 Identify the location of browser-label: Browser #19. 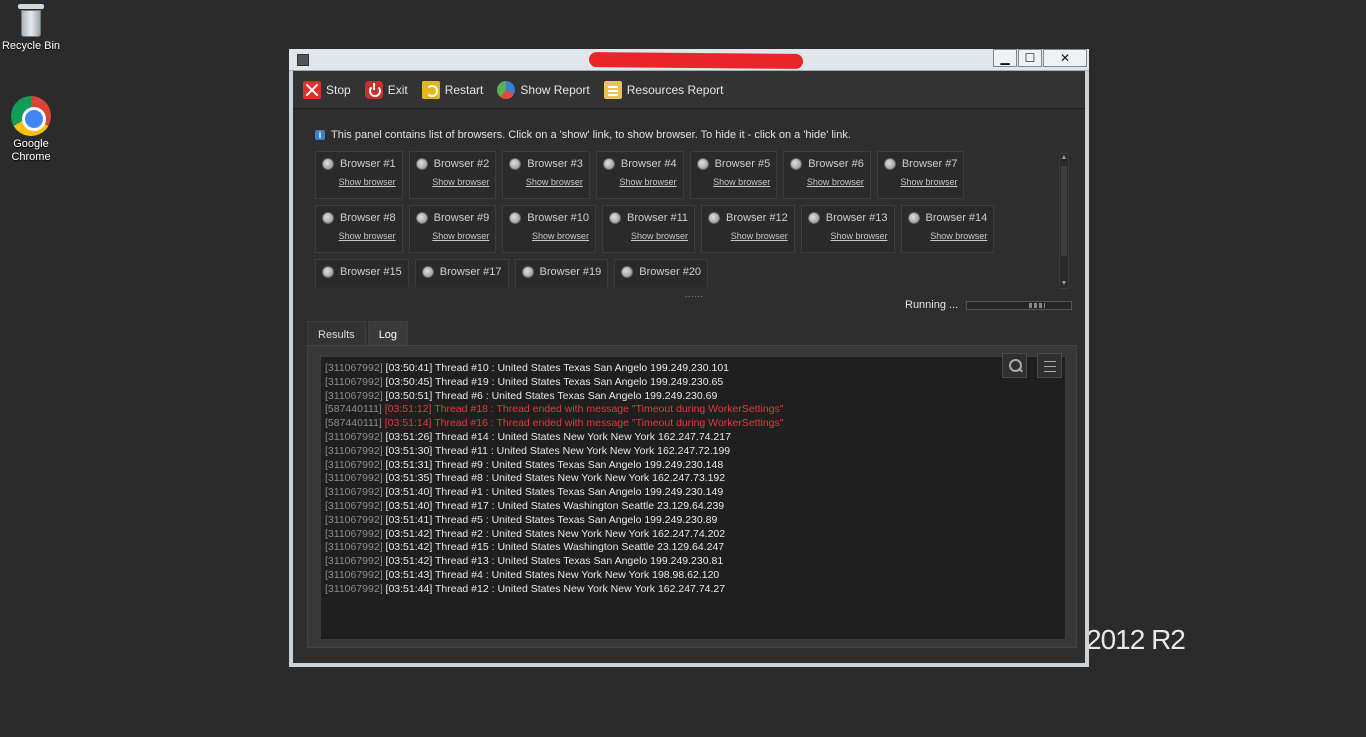
(570, 272).